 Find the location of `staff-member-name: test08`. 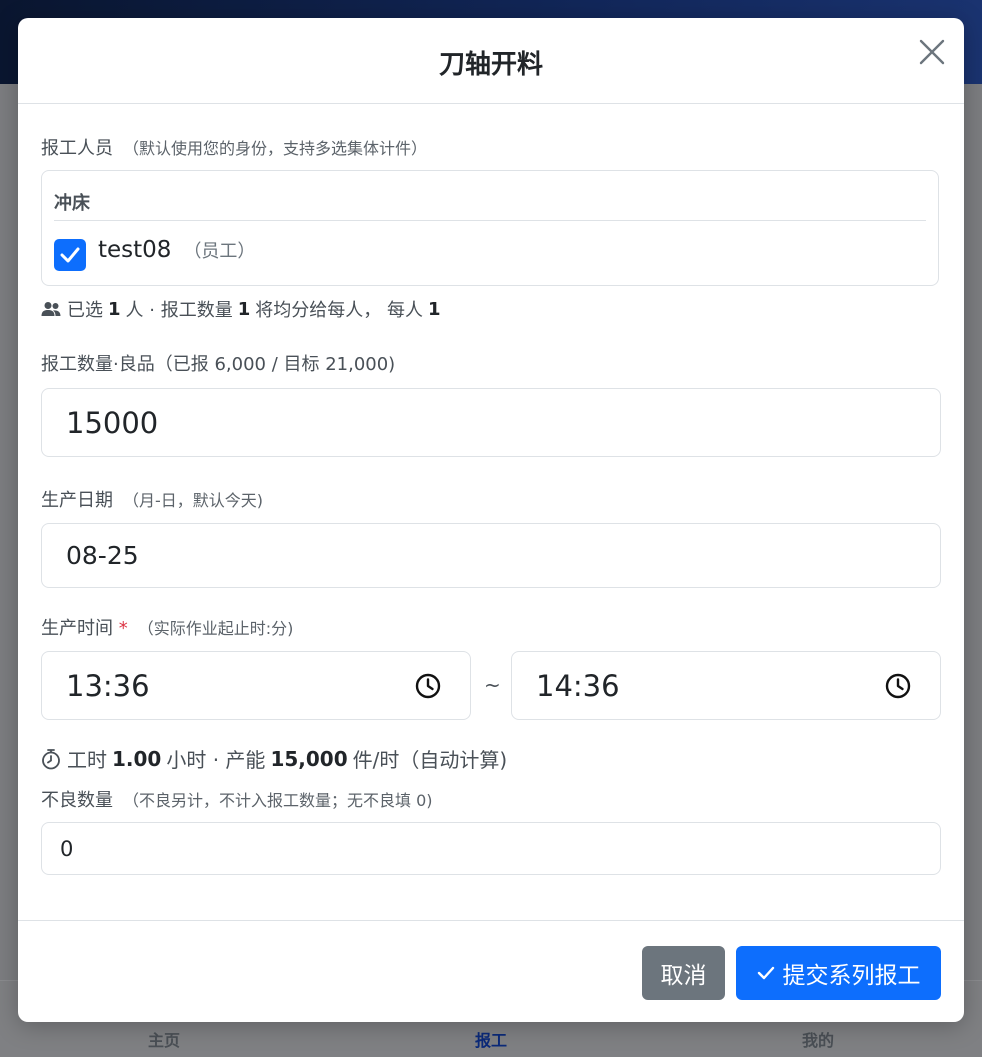

staff-member-name: test08 is located at coordinates (135, 250).